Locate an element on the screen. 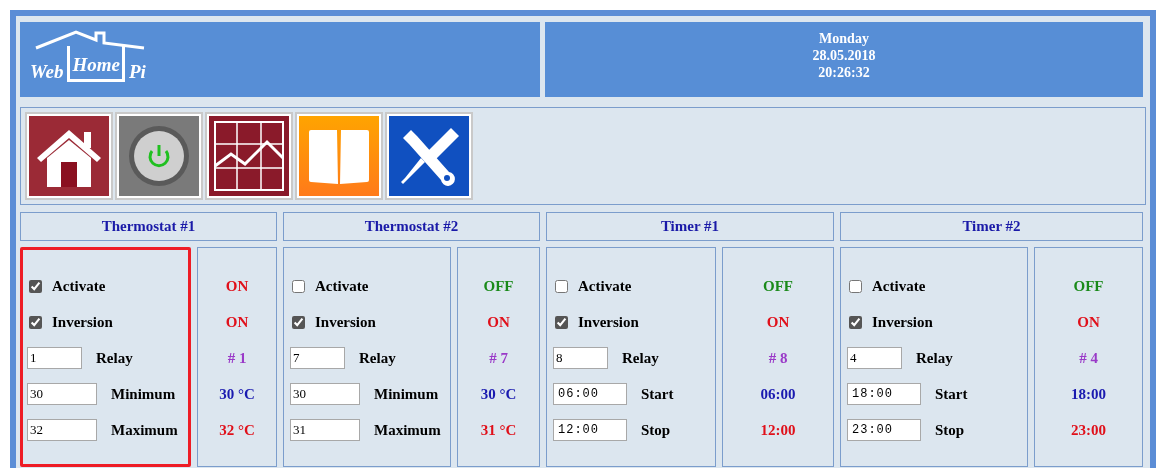 The width and height of the screenshot is (1166, 468). number-field: 31 is located at coordinates (325, 430).